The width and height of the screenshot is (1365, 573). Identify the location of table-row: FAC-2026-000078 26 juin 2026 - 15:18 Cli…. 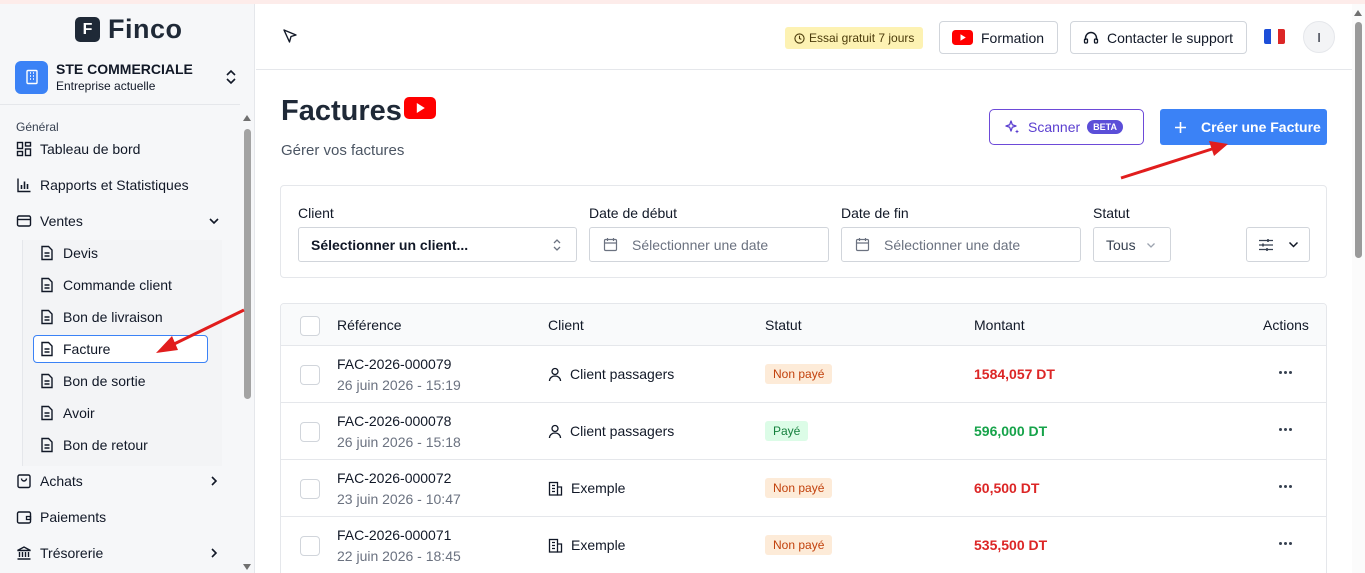
(803, 431).